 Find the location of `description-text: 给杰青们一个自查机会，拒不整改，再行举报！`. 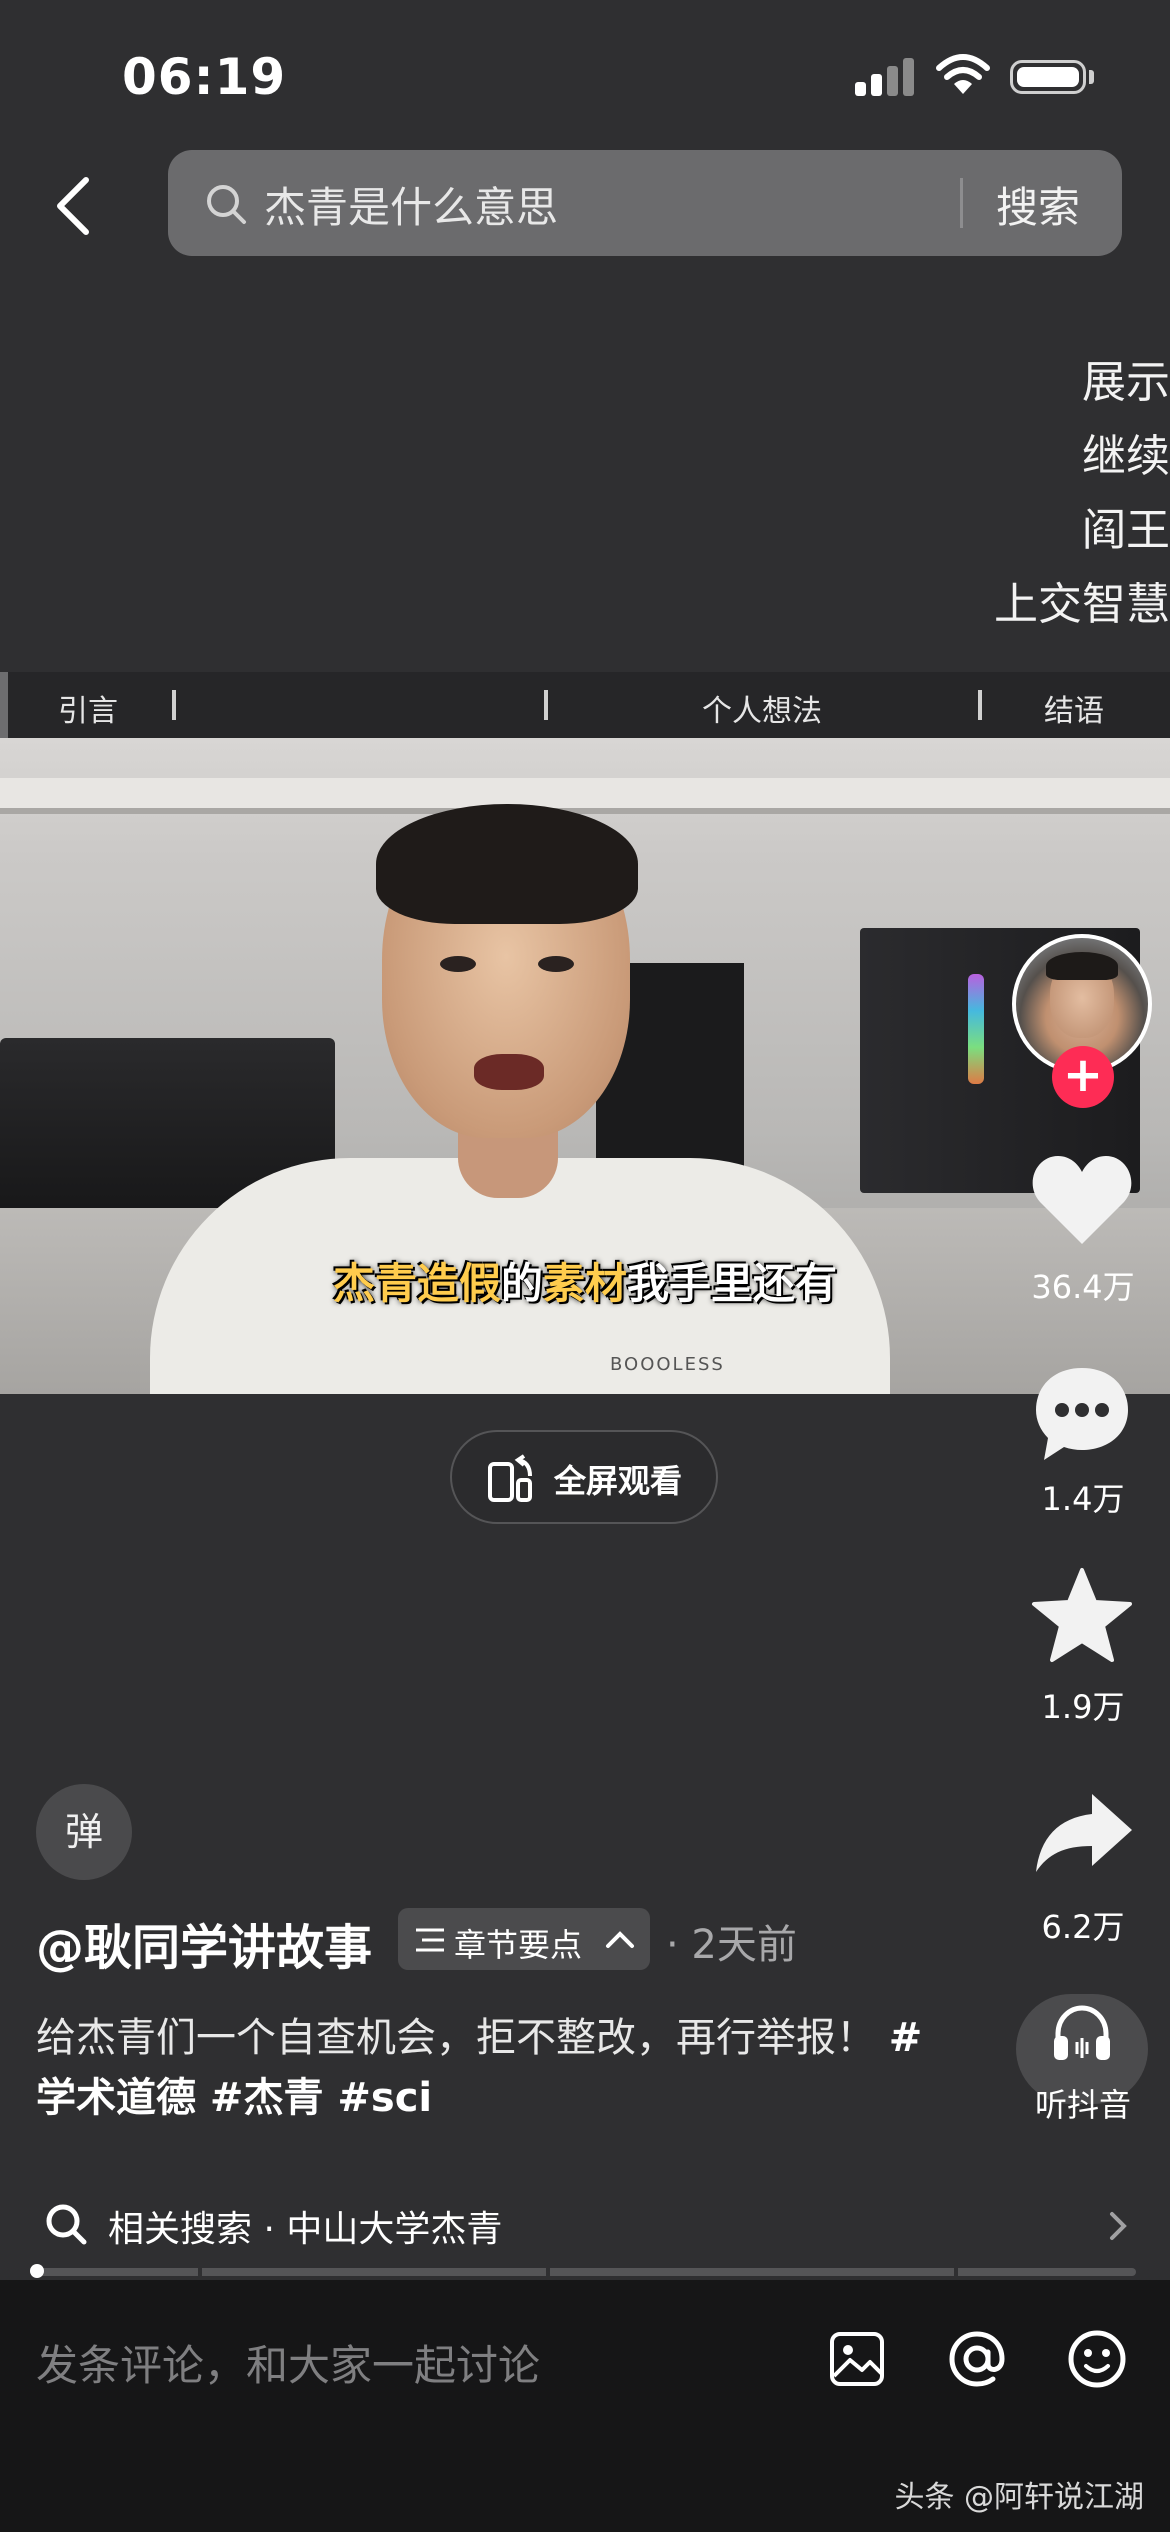

description-text: 给杰青们一个自查机会，拒不整改，再行举报！ is located at coordinates (456, 2038).